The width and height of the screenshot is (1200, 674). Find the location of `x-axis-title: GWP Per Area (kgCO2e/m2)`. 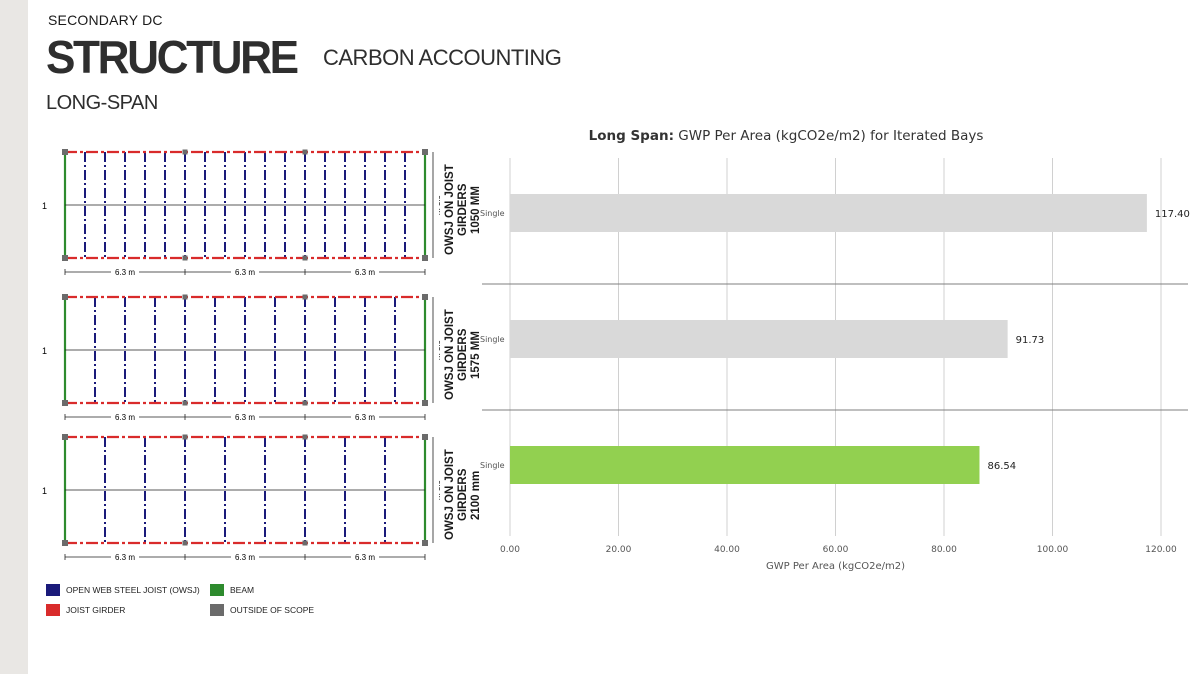

x-axis-title: GWP Per Area (kgCO2e/m2) is located at coordinates (835, 566).